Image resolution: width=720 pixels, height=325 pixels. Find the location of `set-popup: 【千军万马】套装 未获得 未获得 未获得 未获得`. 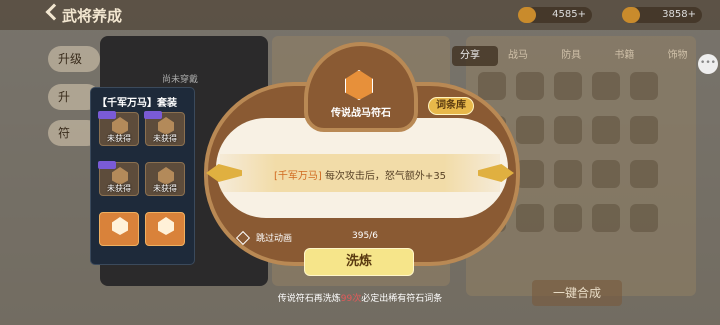

set-popup: 【千军万马】套装 未获得 未获得 未获得 未获得 is located at coordinates (142, 176).